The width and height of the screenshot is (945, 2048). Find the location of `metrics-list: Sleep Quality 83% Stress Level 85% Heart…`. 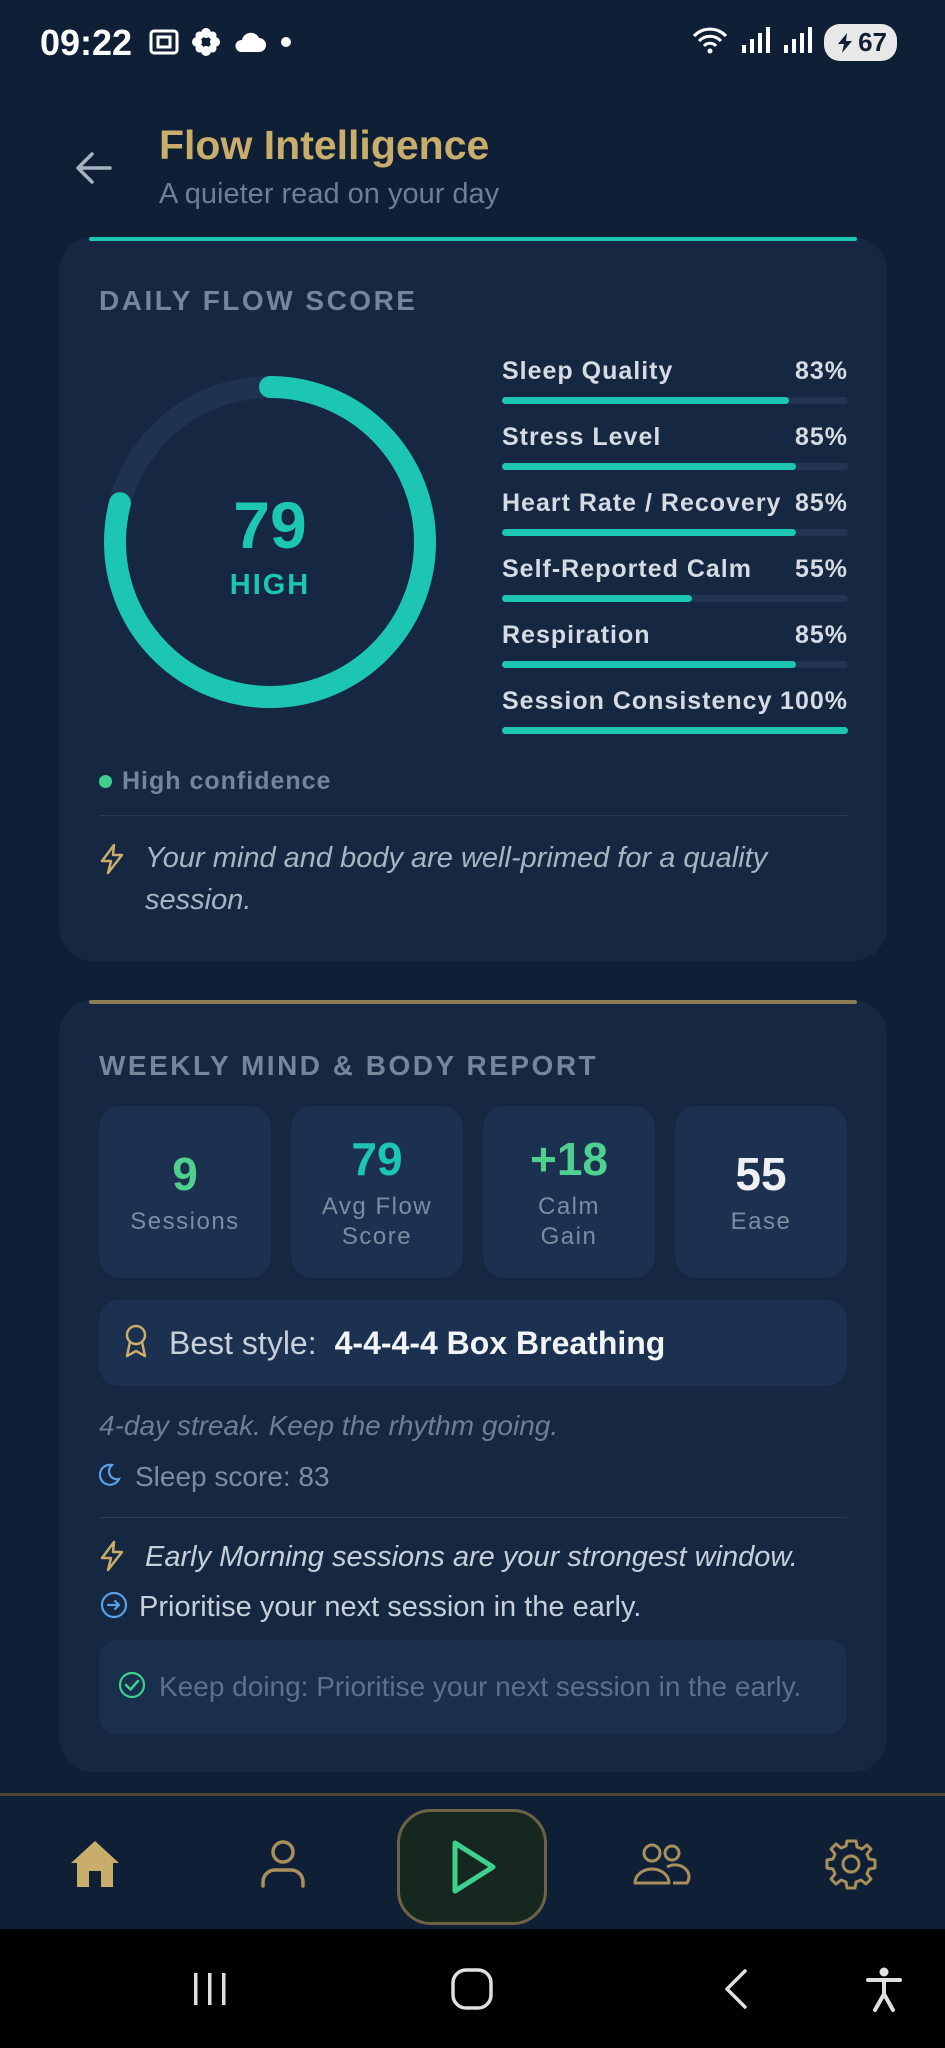

metrics-list: Sleep Quality 83% Stress Level 85% Heart… is located at coordinates (675, 555).